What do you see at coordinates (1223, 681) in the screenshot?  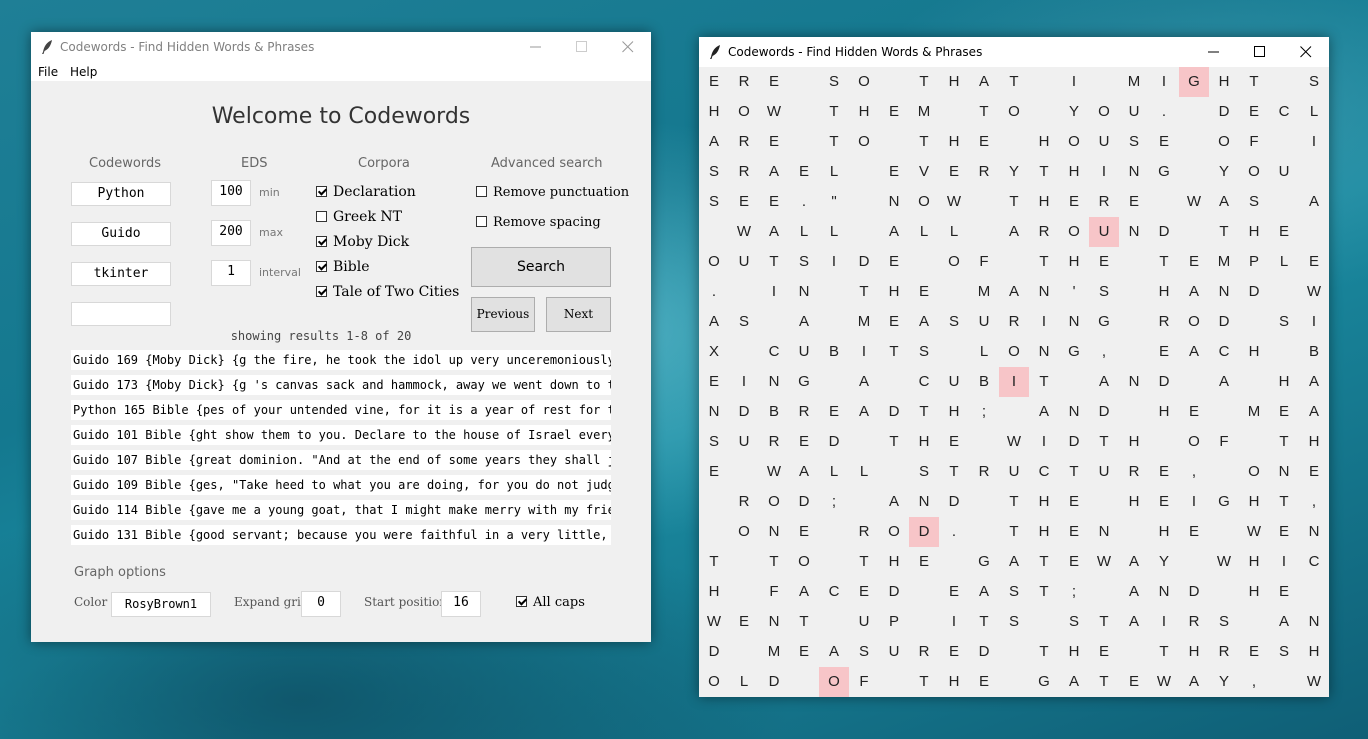 I see `grid-cell: Y` at bounding box center [1223, 681].